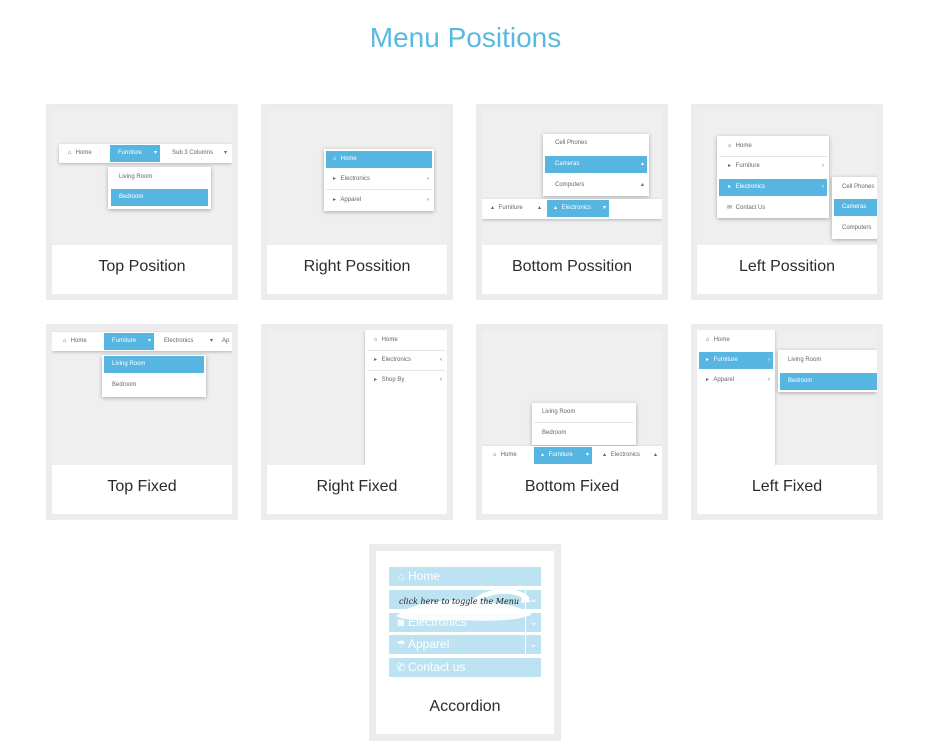 This screenshot has height=746, width=931. I want to click on menu-item-label: Computers, so click(857, 228).